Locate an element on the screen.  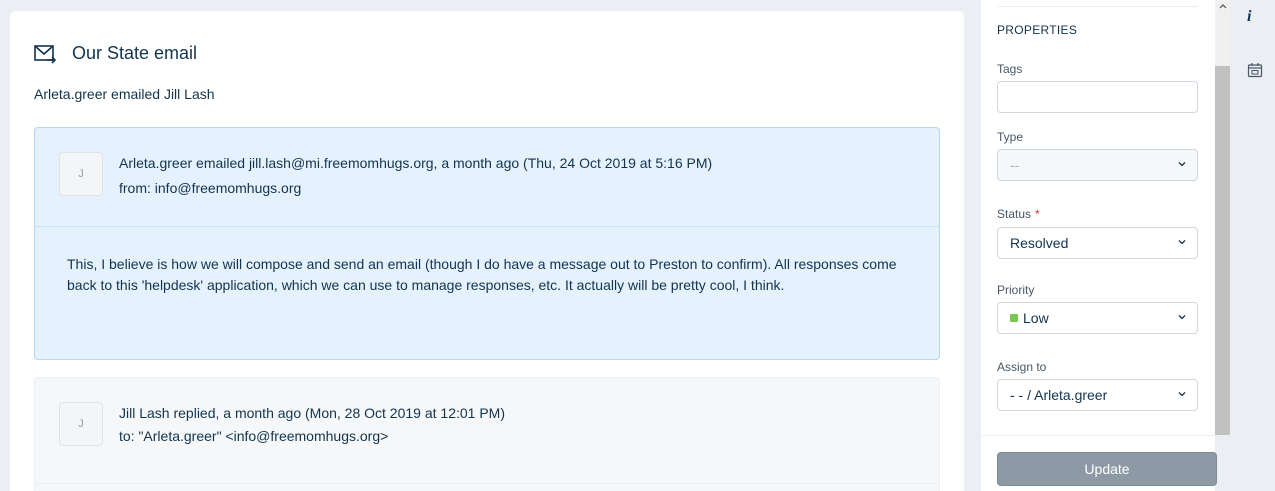
properties-scrollbar is located at coordinates (1222, 217).